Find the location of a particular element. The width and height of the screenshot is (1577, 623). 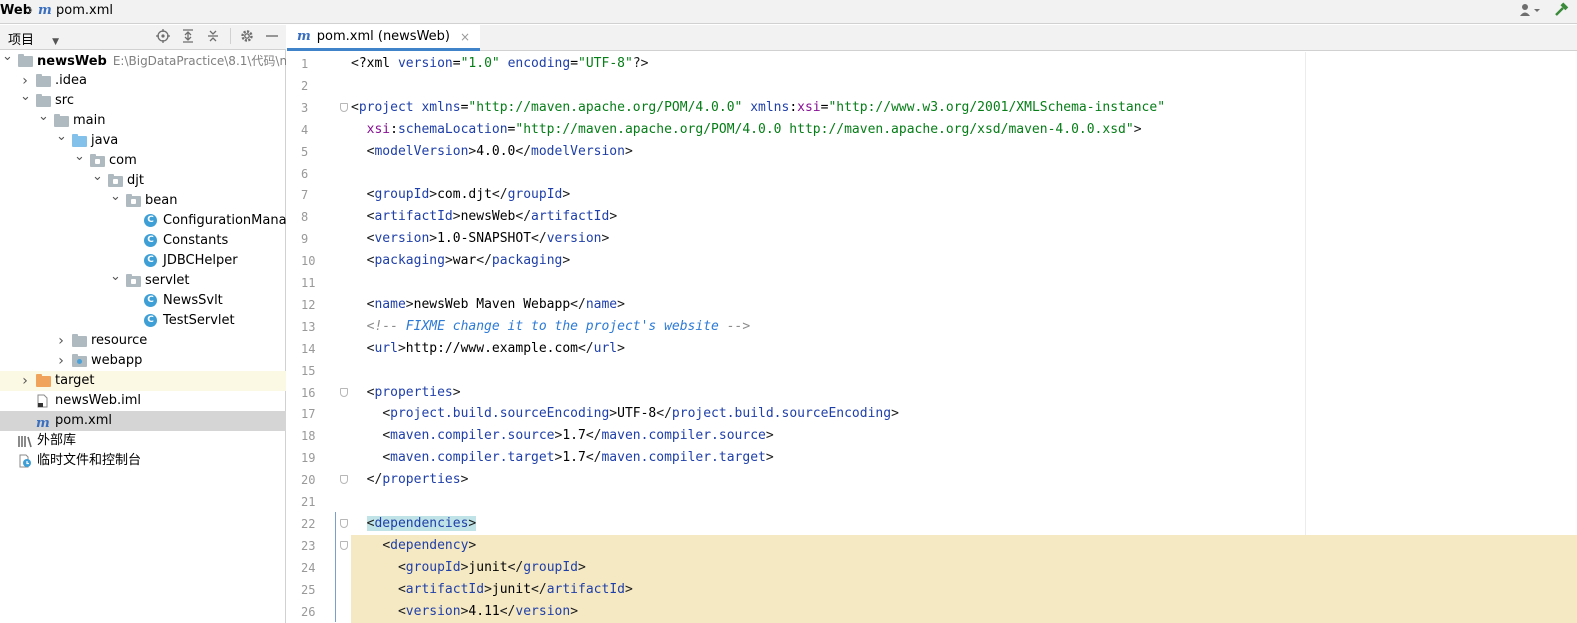

code-line: 22 <dependencies> is located at coordinates (932, 524).